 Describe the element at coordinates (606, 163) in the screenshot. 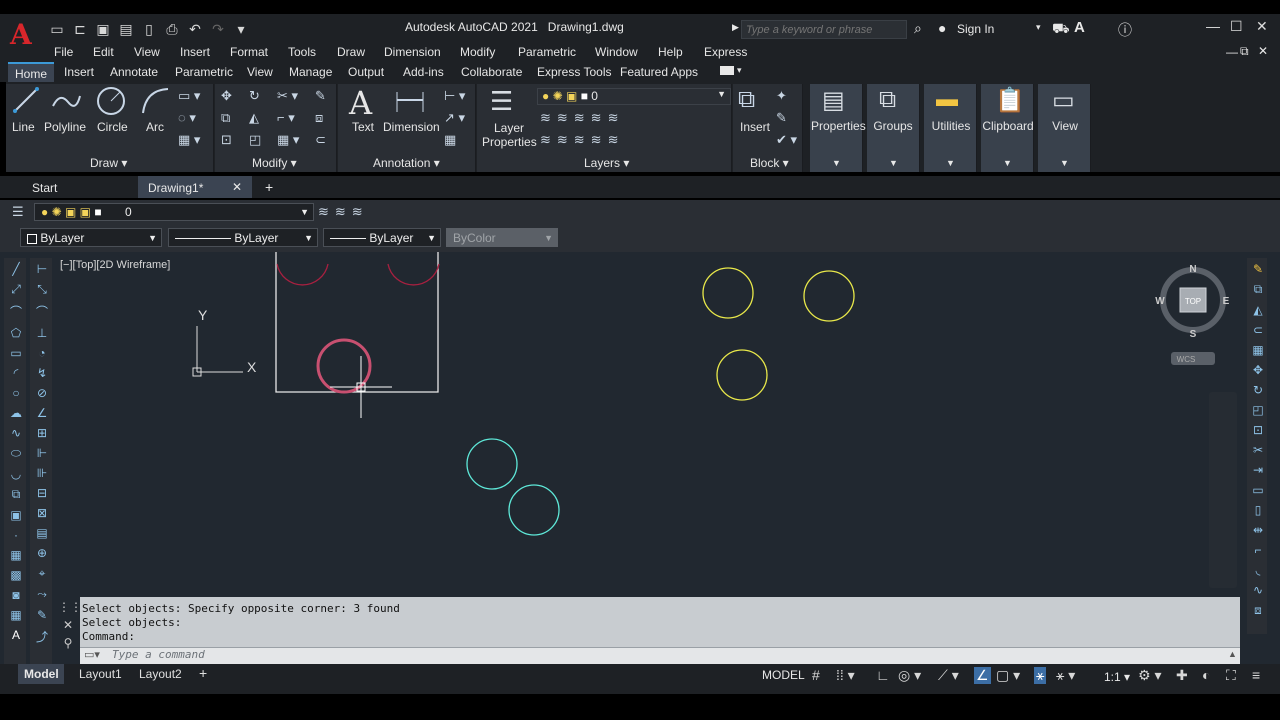

I see `layers-panel-title: Layers ▾` at that location.